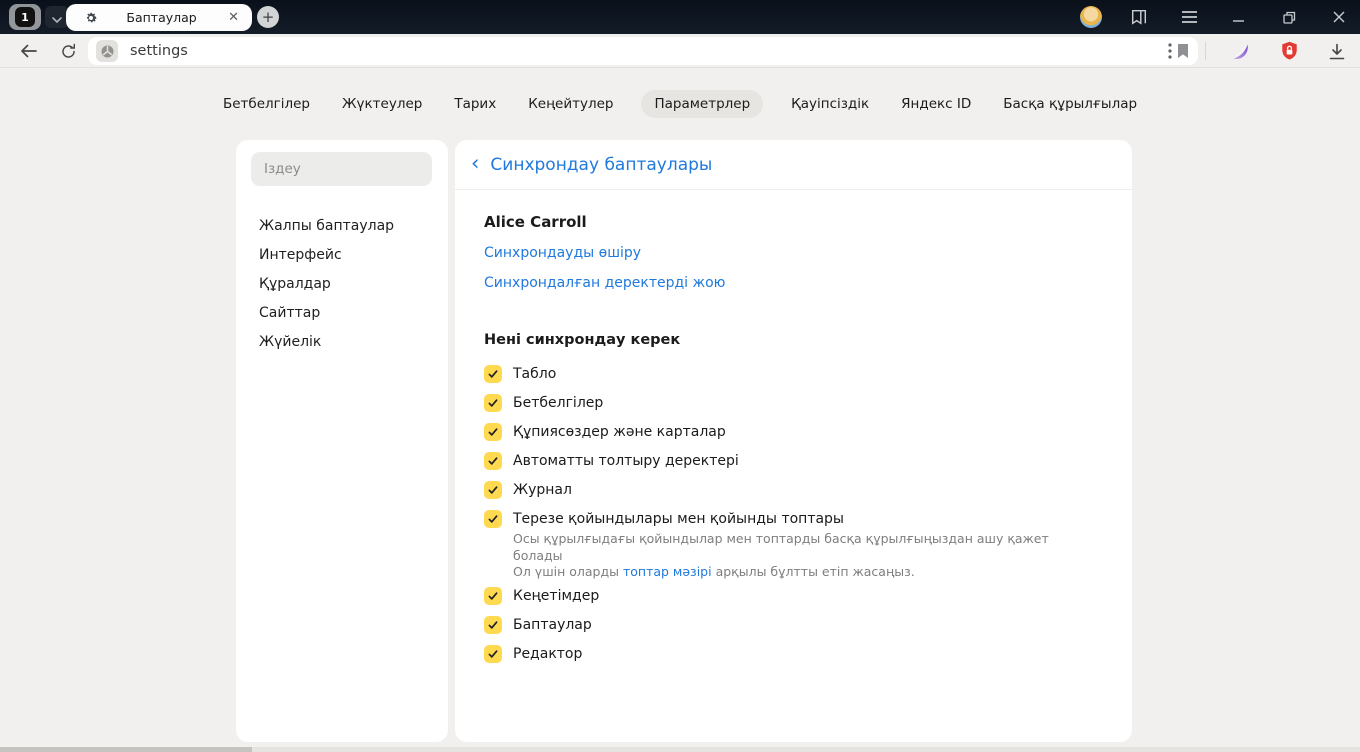 This screenshot has width=1360, height=752. I want to click on chevron-down-icon, so click(57, 17).